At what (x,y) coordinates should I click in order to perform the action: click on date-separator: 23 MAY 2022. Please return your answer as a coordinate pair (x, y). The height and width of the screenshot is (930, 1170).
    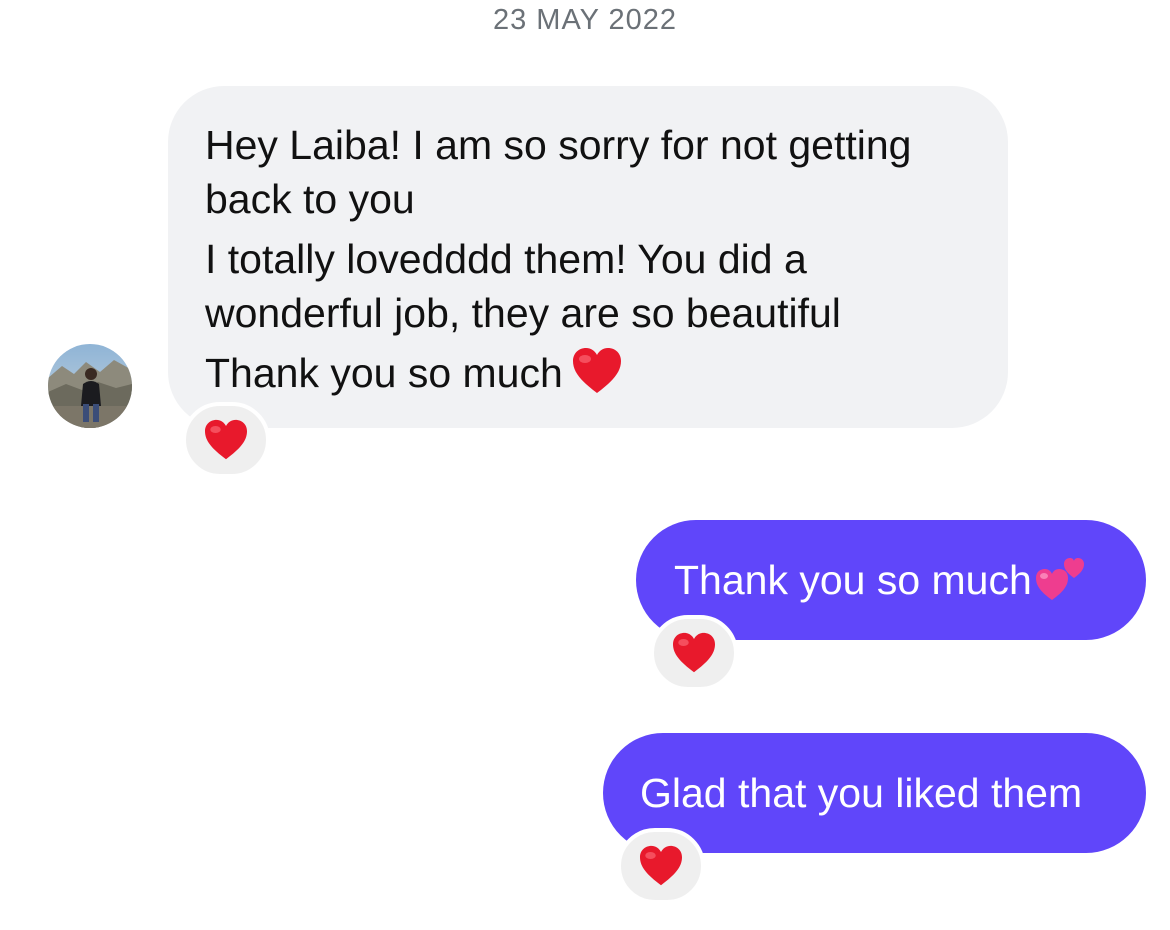
    Looking at the image, I should click on (585, 20).